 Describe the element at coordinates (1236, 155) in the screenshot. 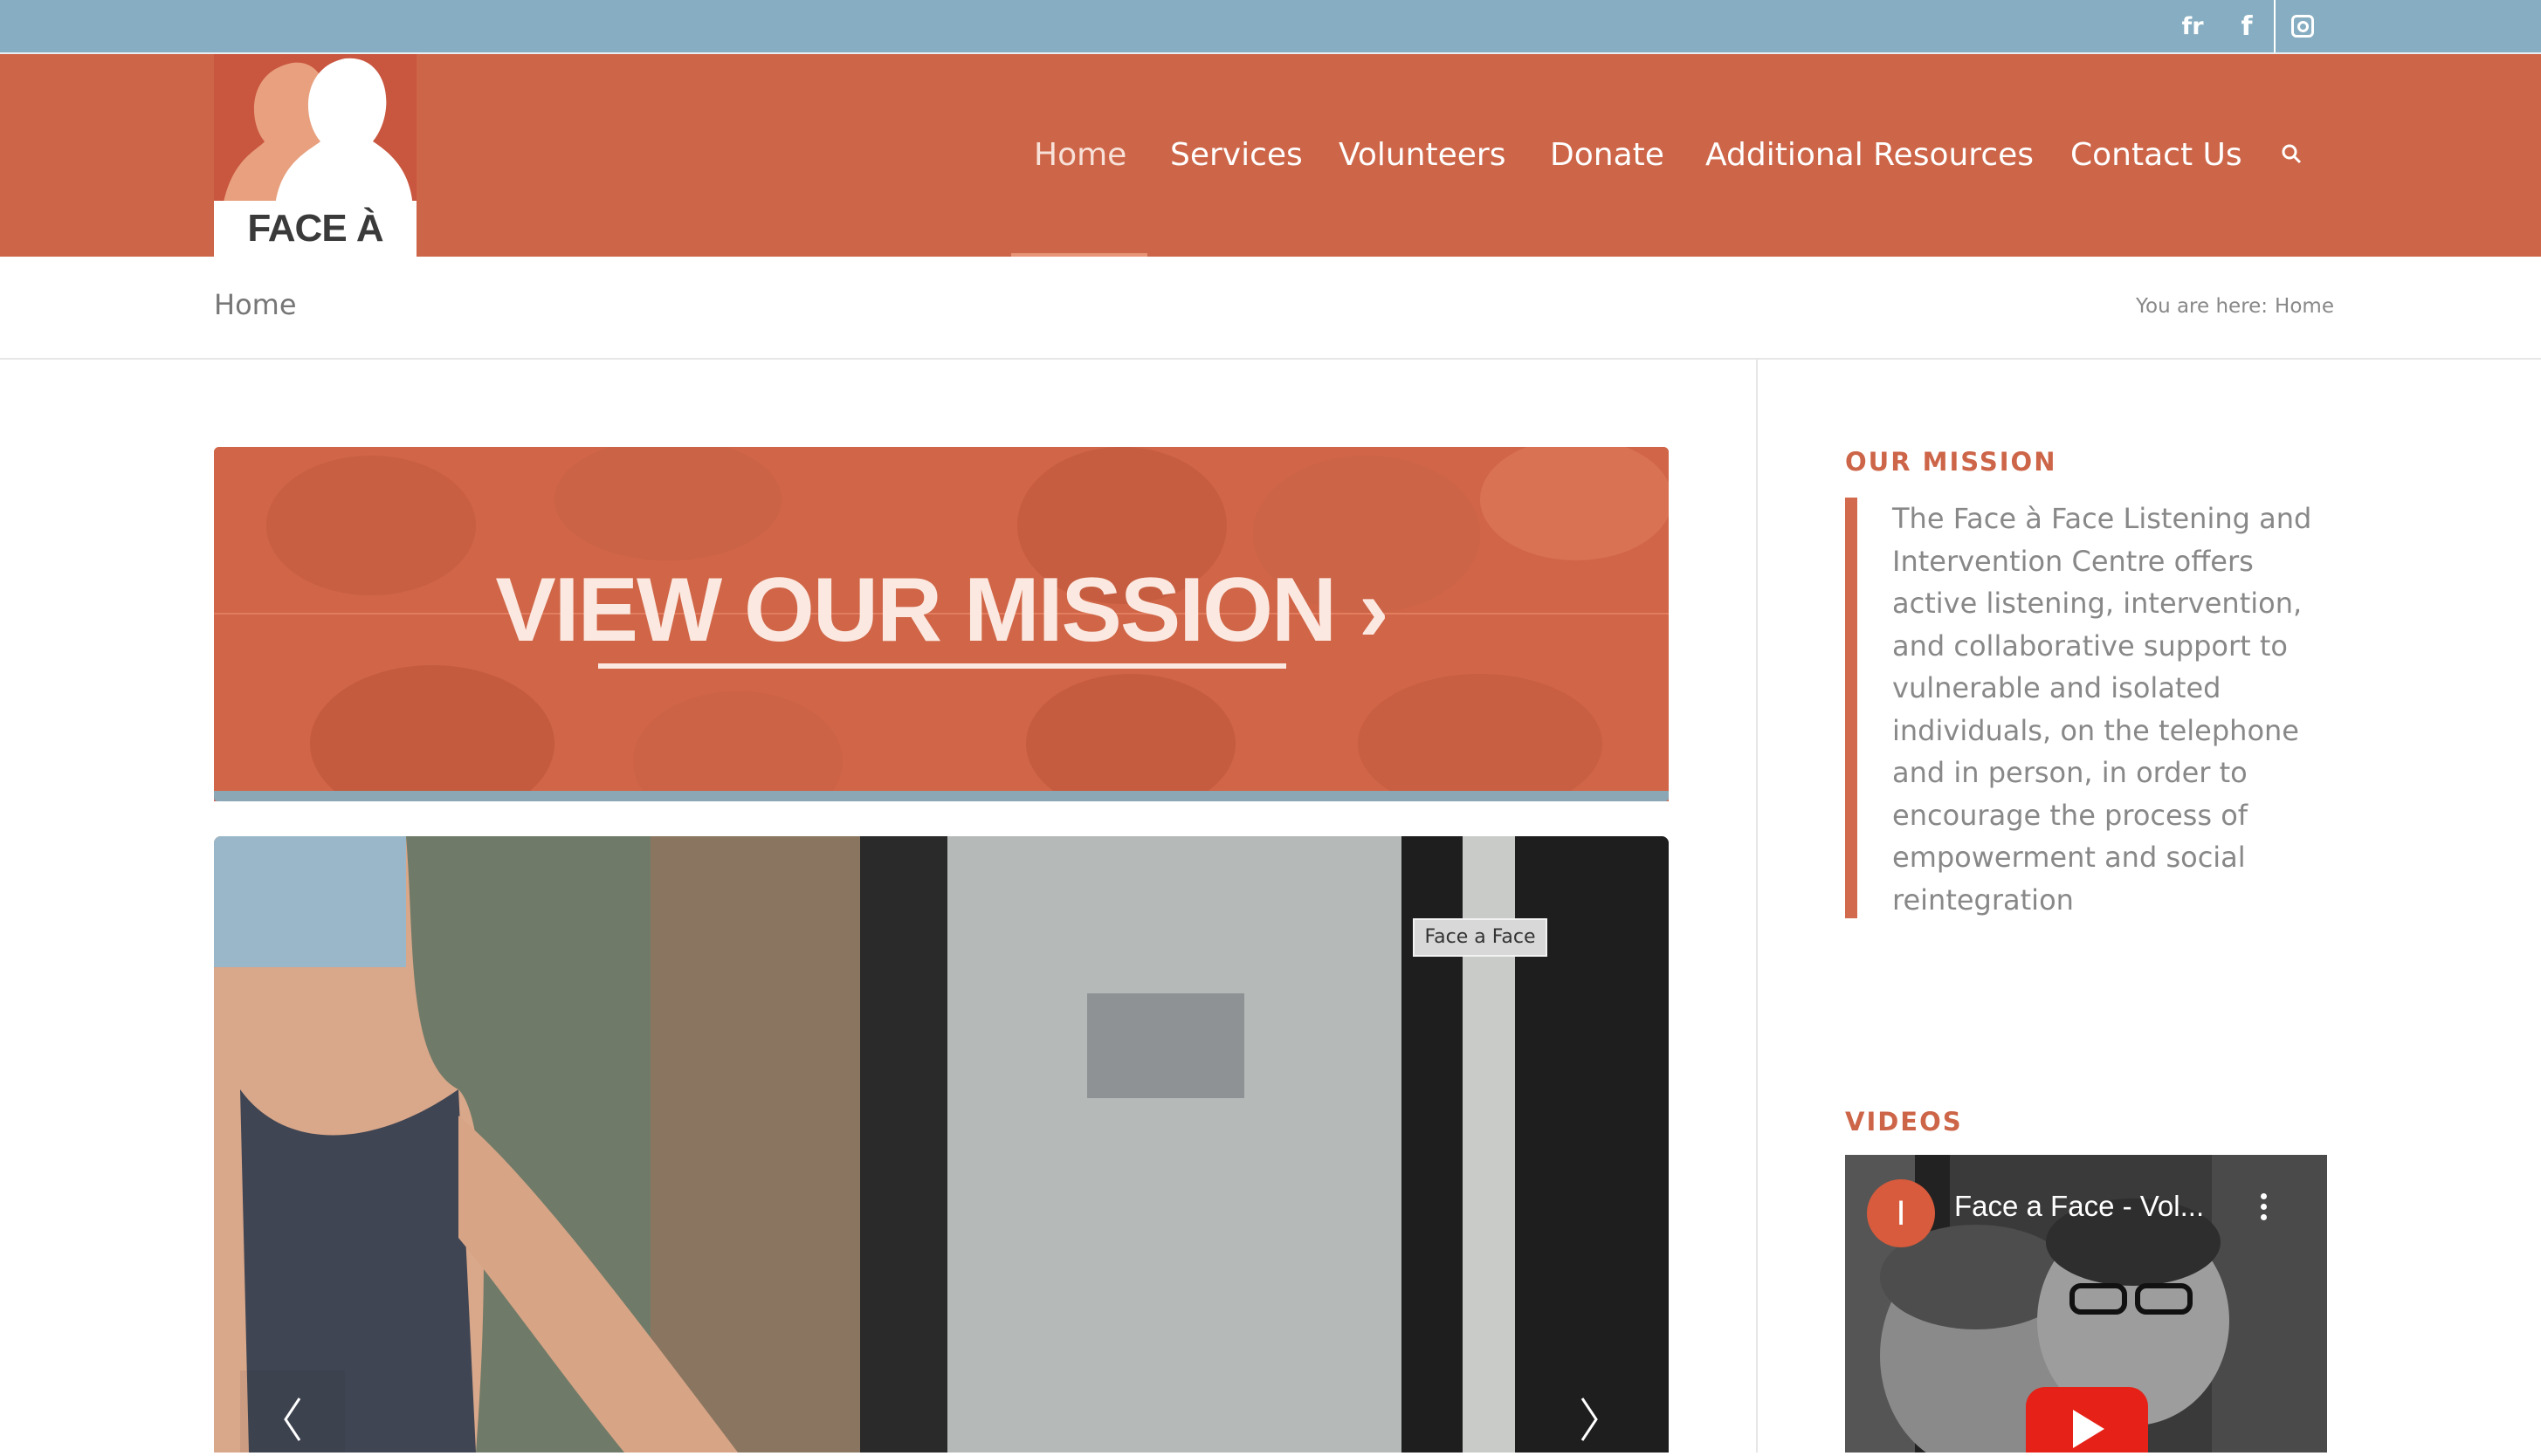

I see `nav-services: Services` at that location.